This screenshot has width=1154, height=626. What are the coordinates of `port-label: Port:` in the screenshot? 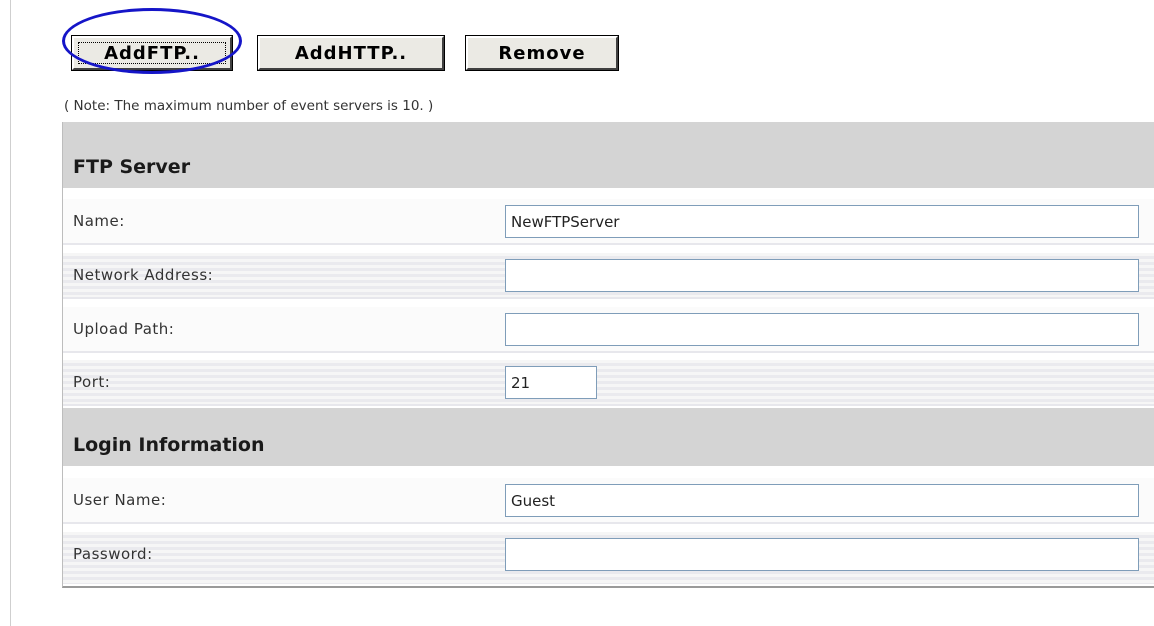 It's located at (92, 382).